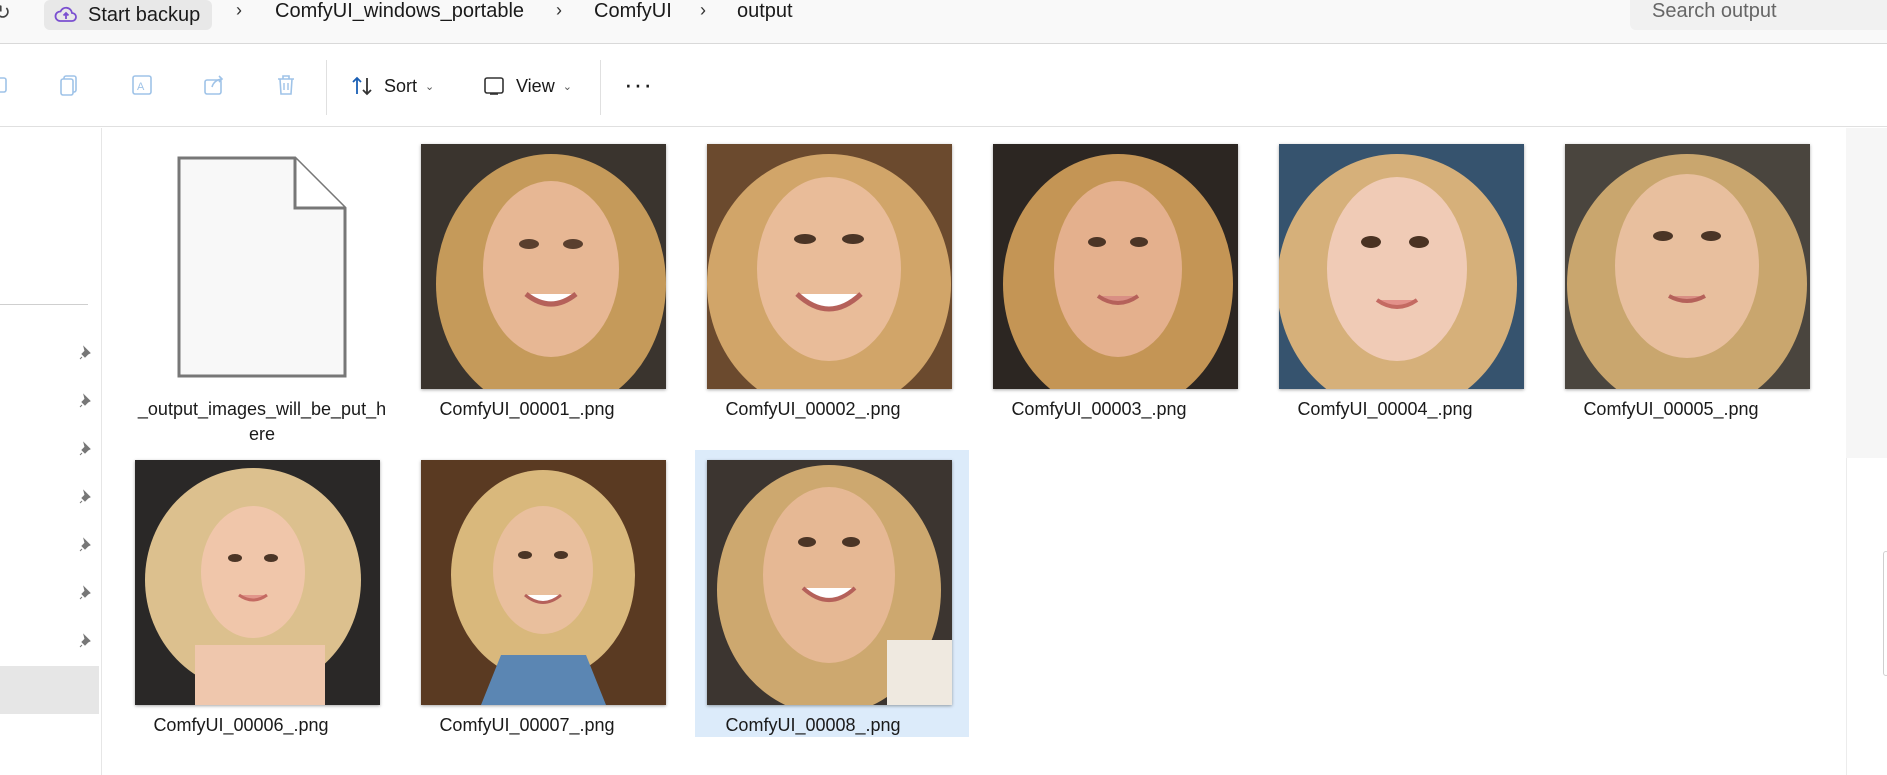 The height and width of the screenshot is (775, 1887). What do you see at coordinates (813, 725) in the screenshot?
I see `file-name: ComfyUI_00008_.png` at bounding box center [813, 725].